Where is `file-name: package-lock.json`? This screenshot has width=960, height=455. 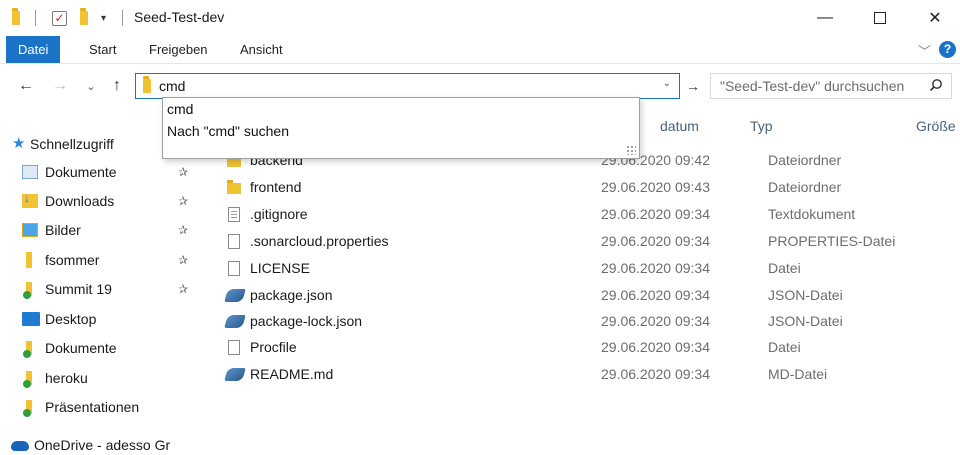
file-name: package-lock.json is located at coordinates (306, 321).